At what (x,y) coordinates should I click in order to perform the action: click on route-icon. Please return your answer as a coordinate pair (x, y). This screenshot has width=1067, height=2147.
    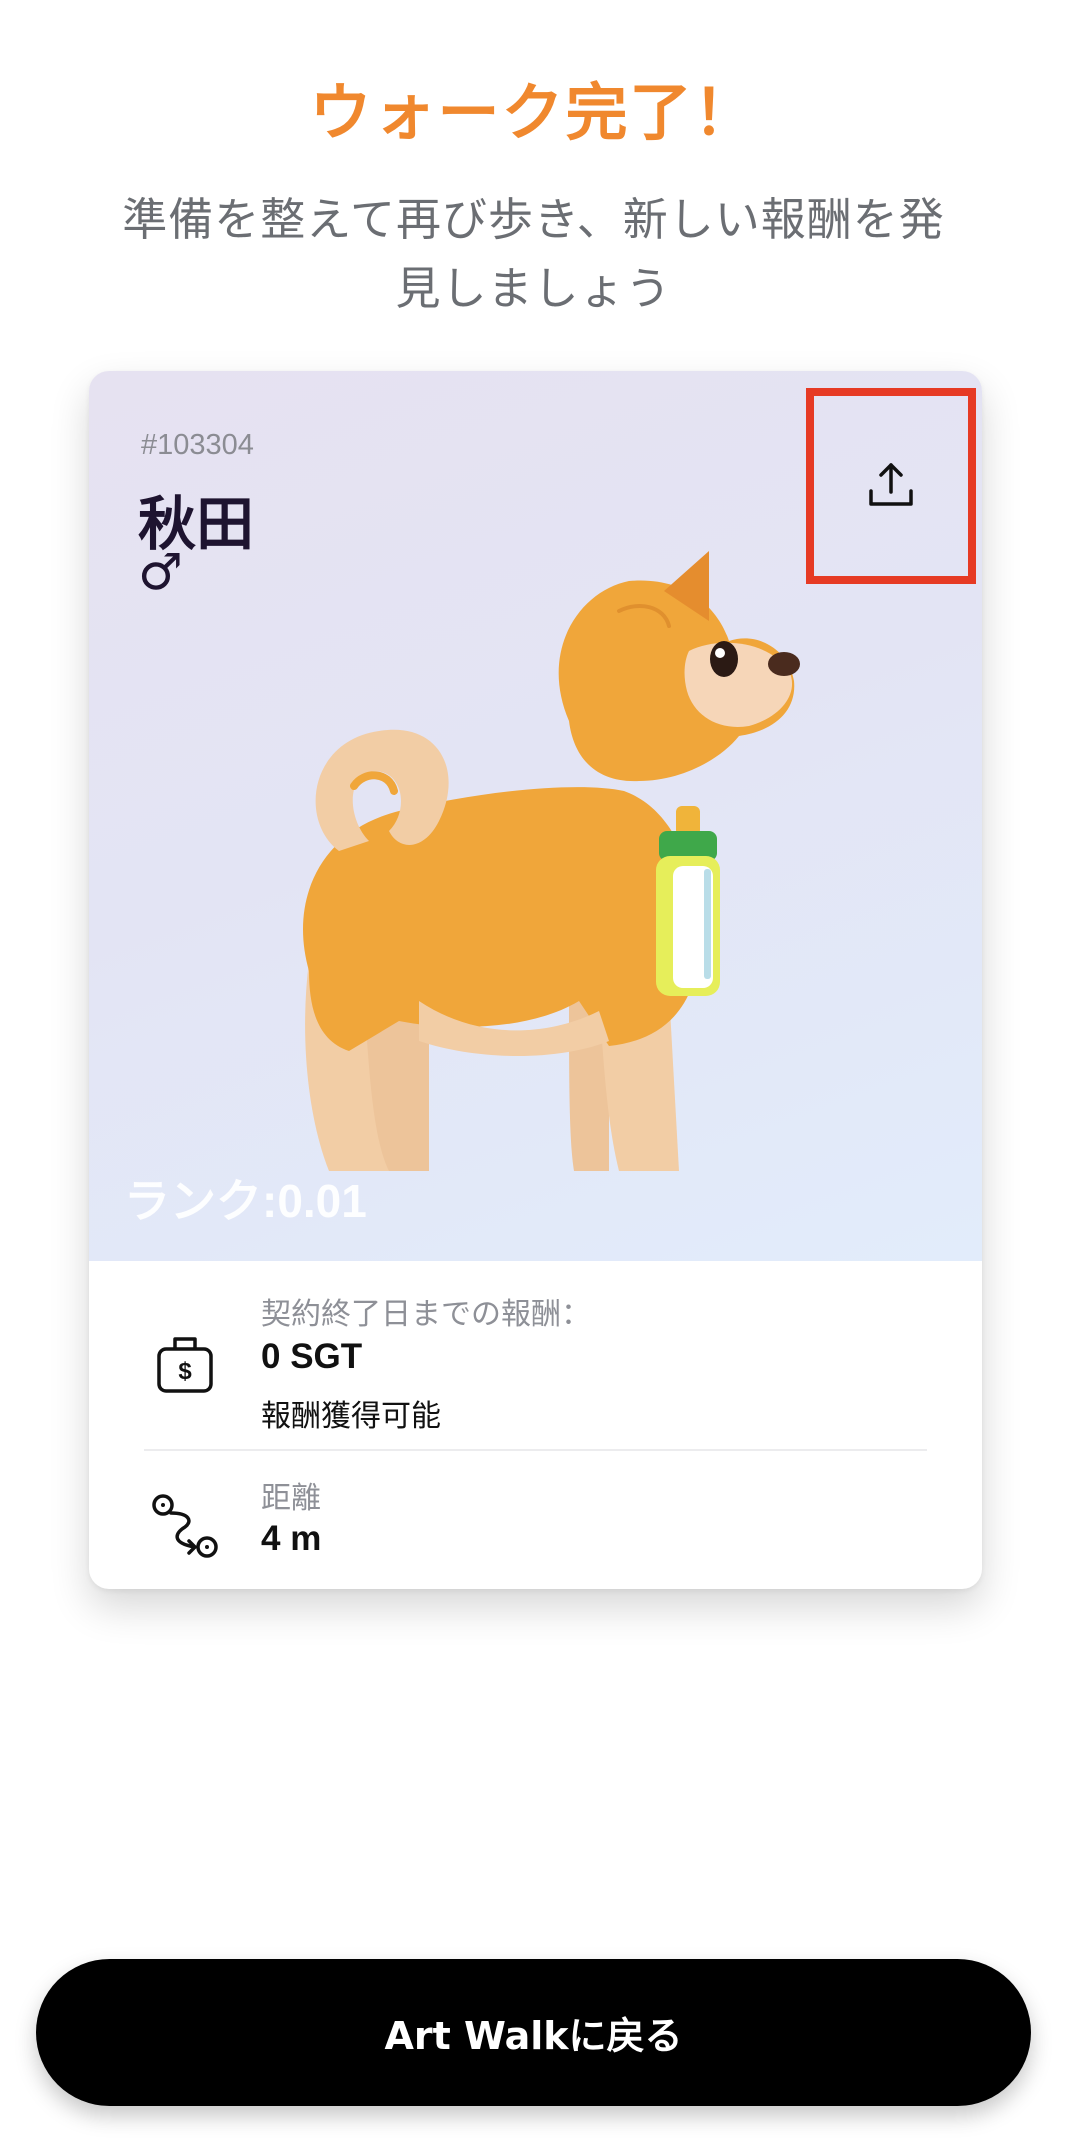
    Looking at the image, I should click on (185, 1526).